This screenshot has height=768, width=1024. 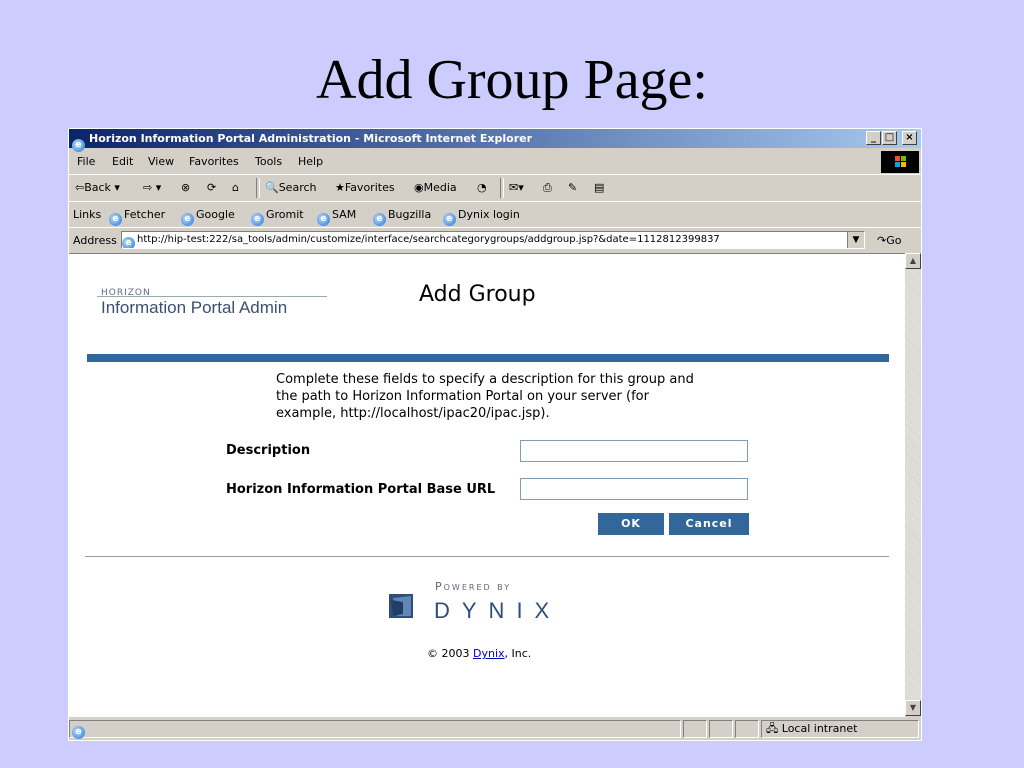 What do you see at coordinates (477, 294) in the screenshot?
I see `page-heading: Add Group` at bounding box center [477, 294].